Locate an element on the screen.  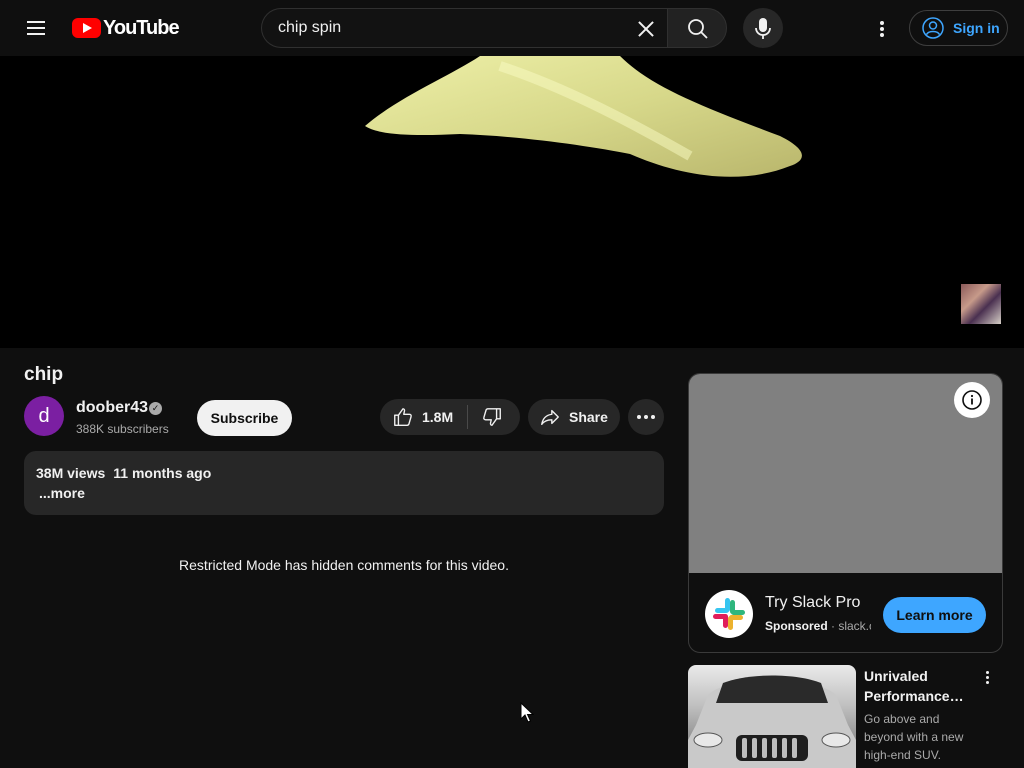
ad-info-button is located at coordinates (972, 400).